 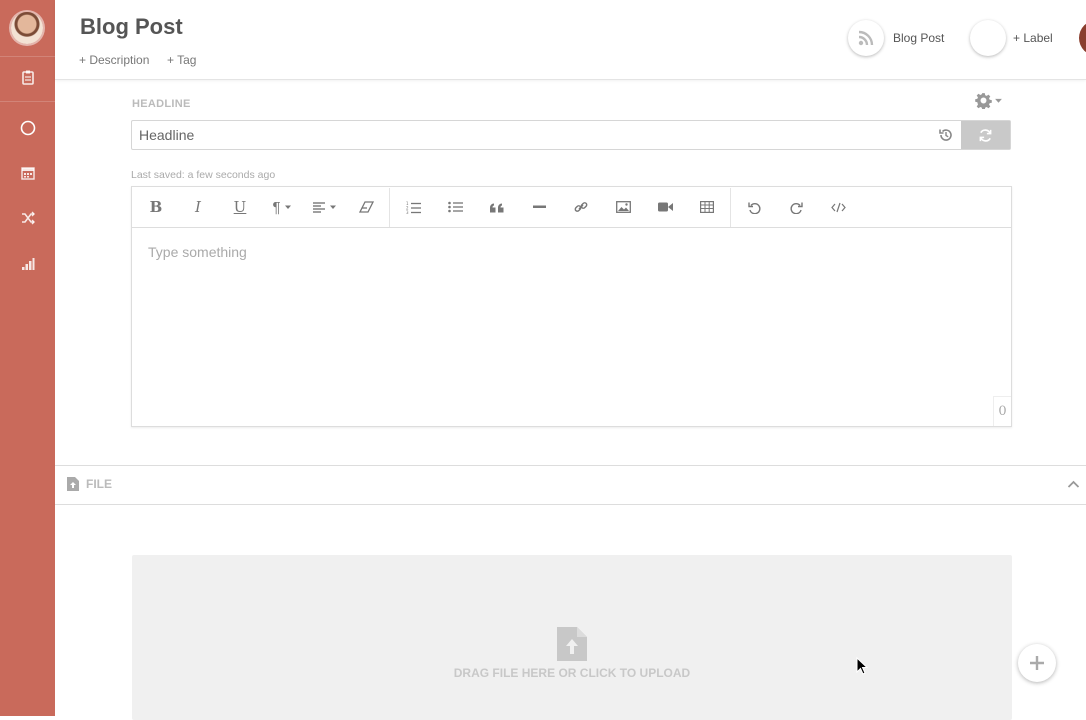 I want to click on clipboard-icon, so click(x=27, y=77).